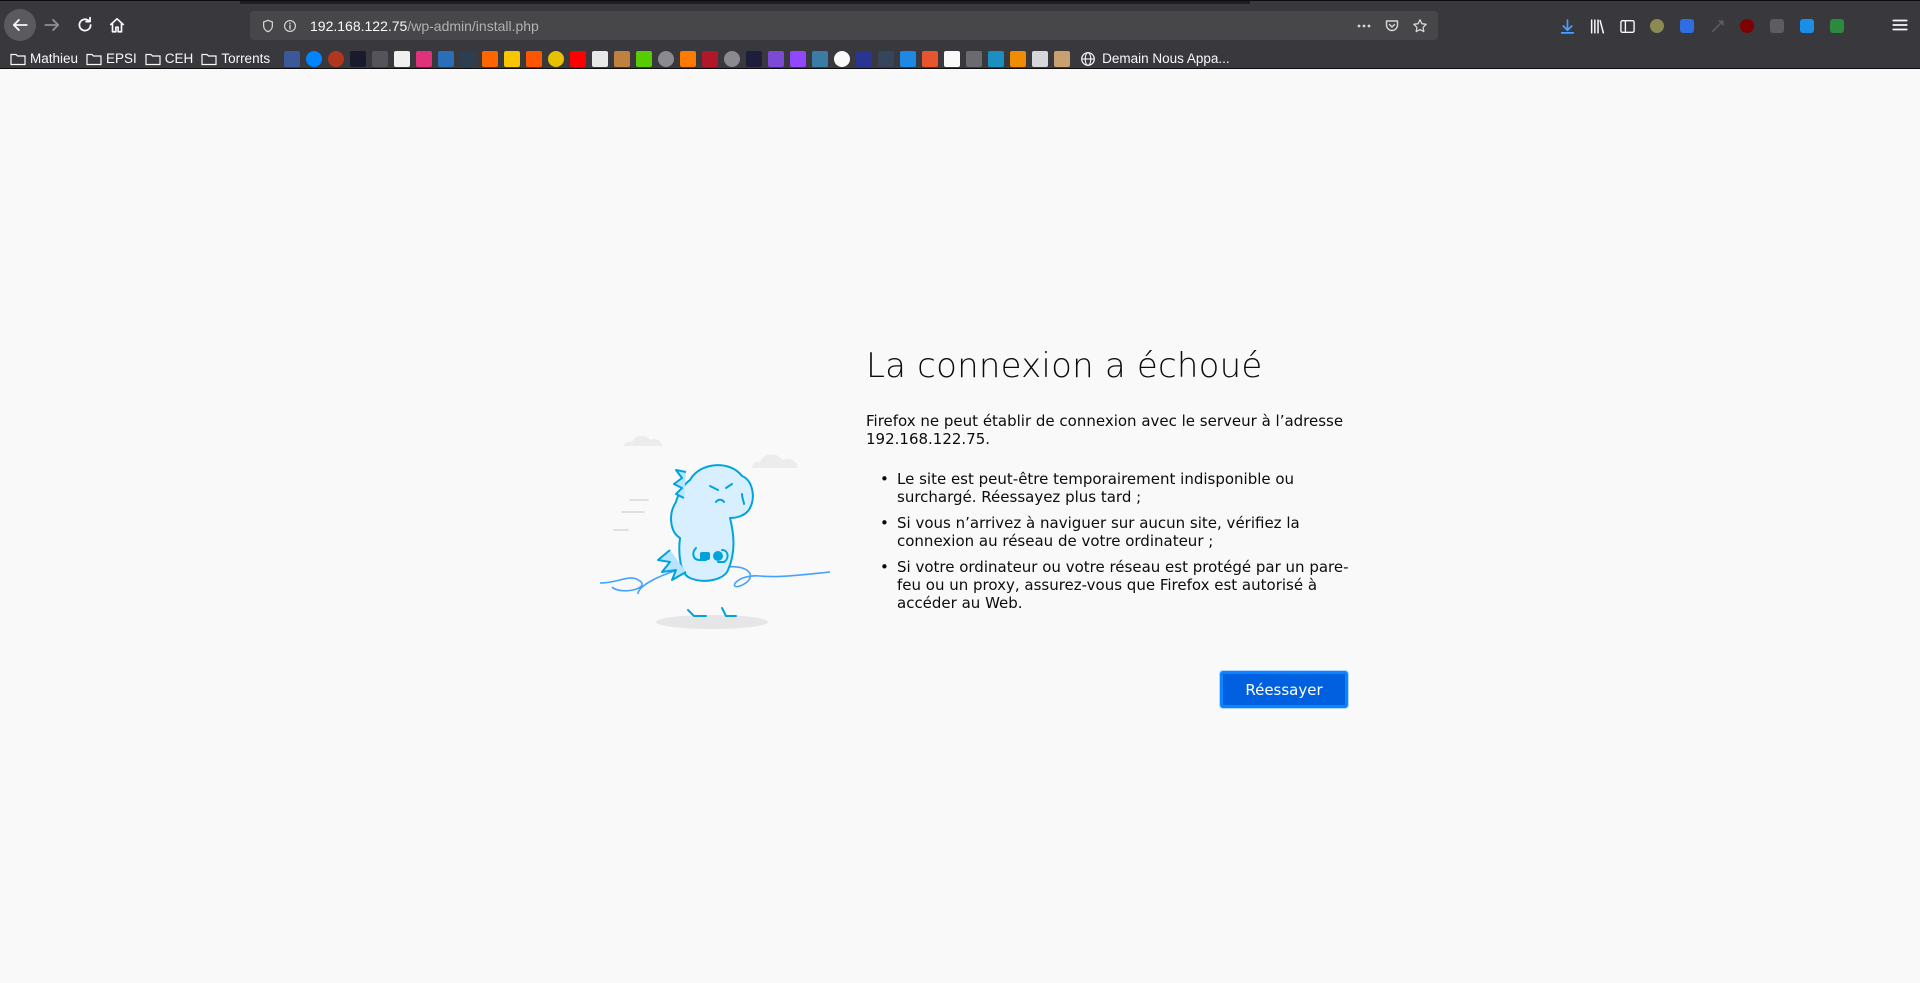 This screenshot has height=983, width=1920. What do you see at coordinates (719, 530) in the screenshot?
I see `unplugged-dinosaur-illustration` at bounding box center [719, 530].